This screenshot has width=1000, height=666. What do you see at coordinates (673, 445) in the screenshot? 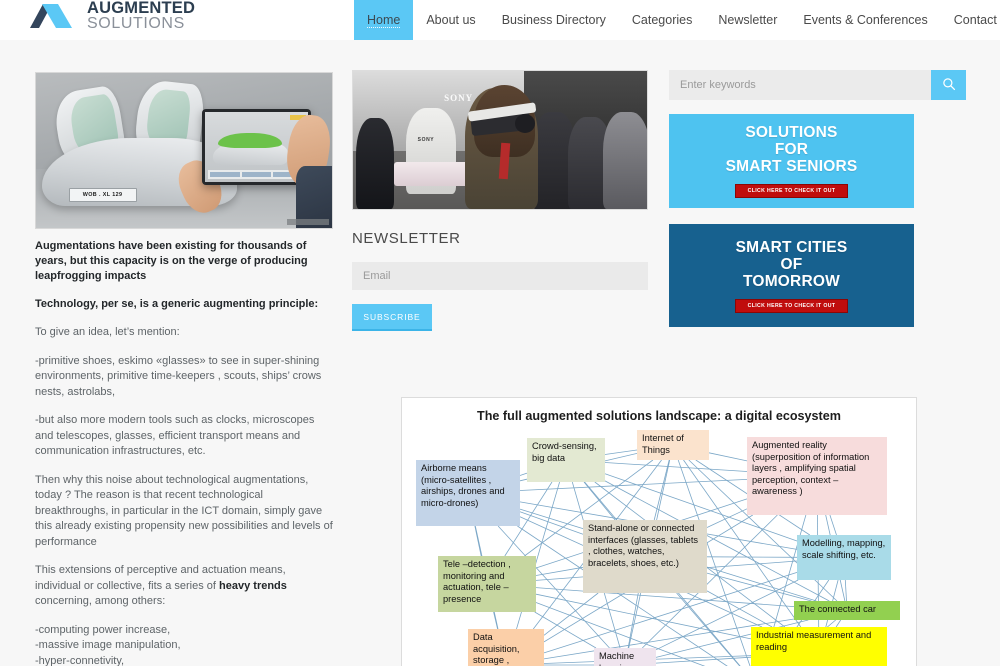
I see `diagram-node-iot: Internet of Things` at bounding box center [673, 445].